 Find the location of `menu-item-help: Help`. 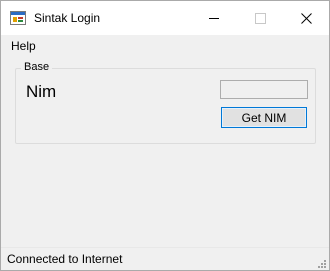

menu-item-help: Help is located at coordinates (23, 46).